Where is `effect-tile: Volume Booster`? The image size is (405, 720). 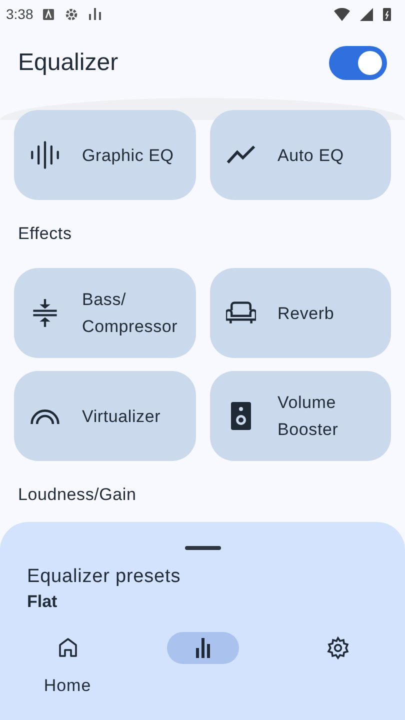 effect-tile: Volume Booster is located at coordinates (300, 416).